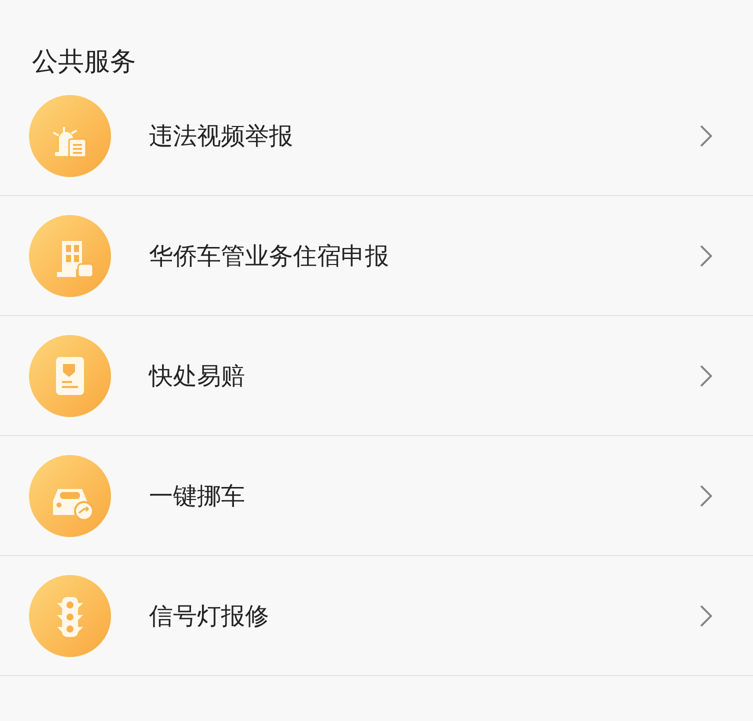 This screenshot has width=753, height=721. I want to click on service-label: 快处易赔, so click(197, 376).